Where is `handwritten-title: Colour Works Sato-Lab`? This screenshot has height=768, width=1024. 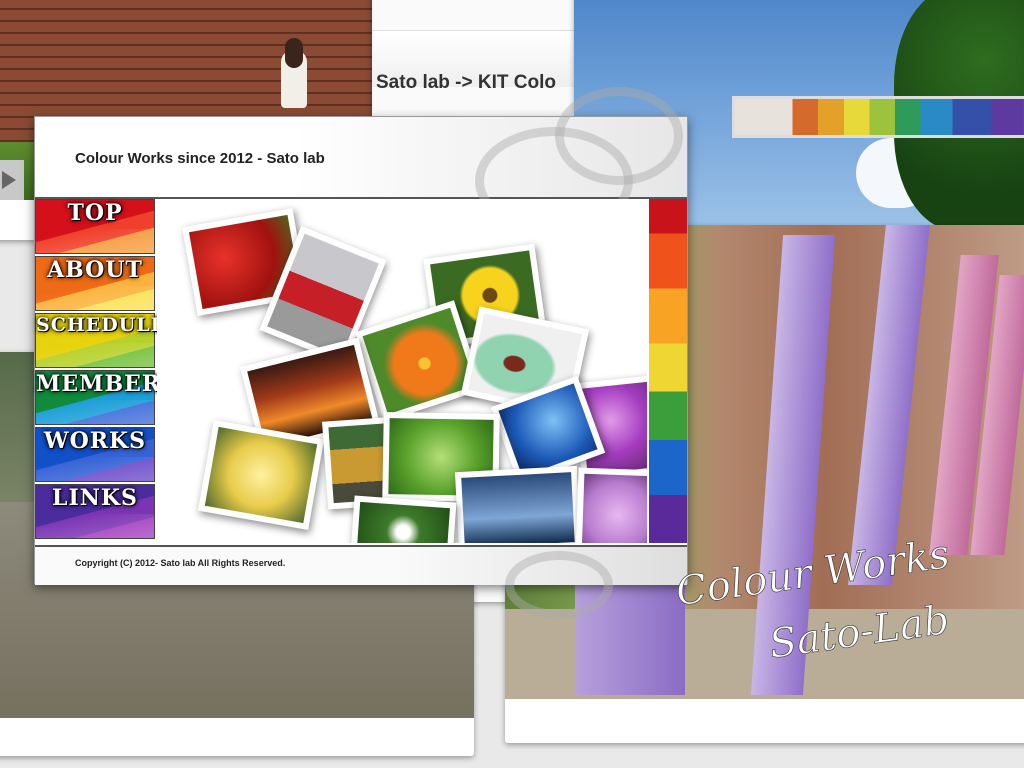
handwritten-title: Colour Works Sato-Lab is located at coordinates (813, 599).